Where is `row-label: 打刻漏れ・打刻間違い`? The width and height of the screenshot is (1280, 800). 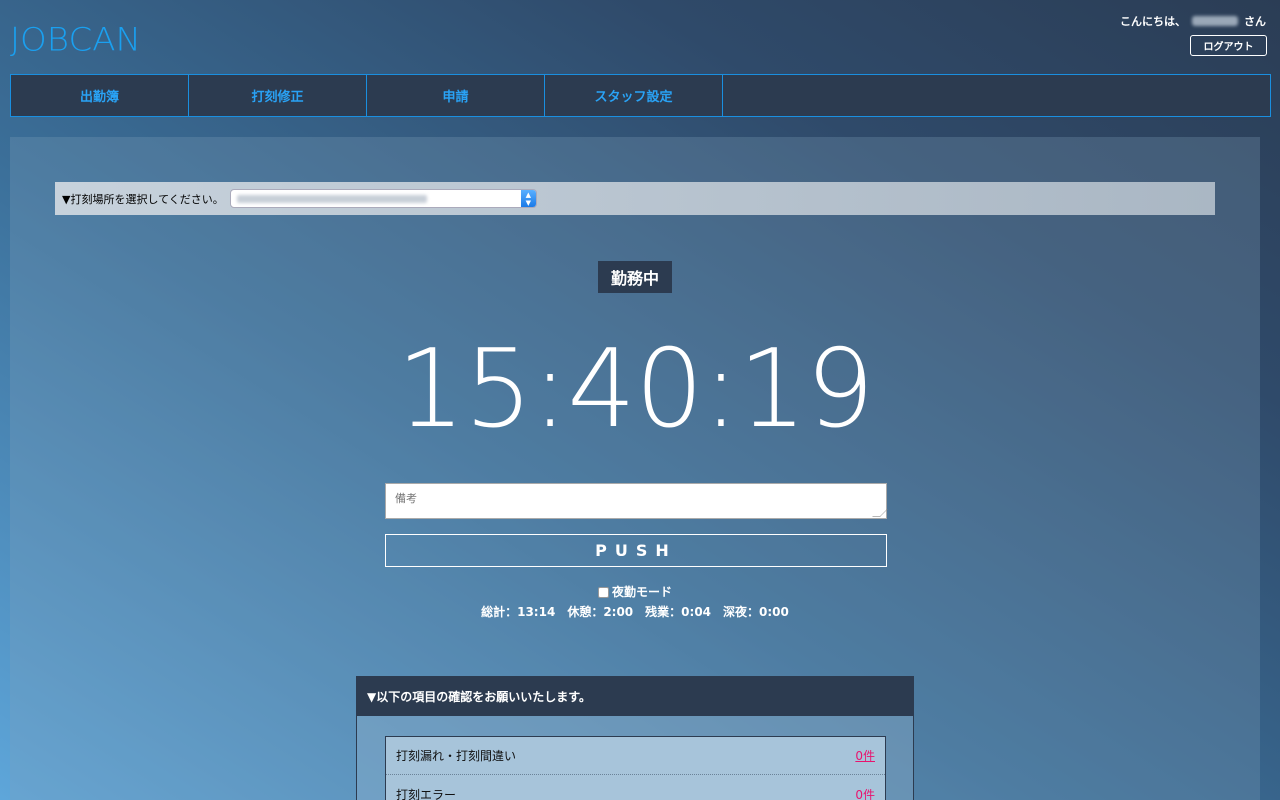
row-label: 打刻漏れ・打刻間違い is located at coordinates (456, 756).